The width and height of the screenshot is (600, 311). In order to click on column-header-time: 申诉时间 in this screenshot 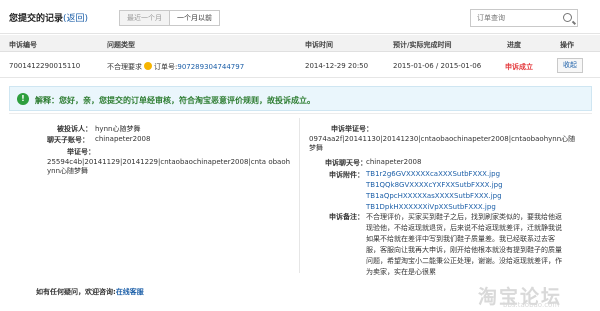, I will do `click(319, 45)`.